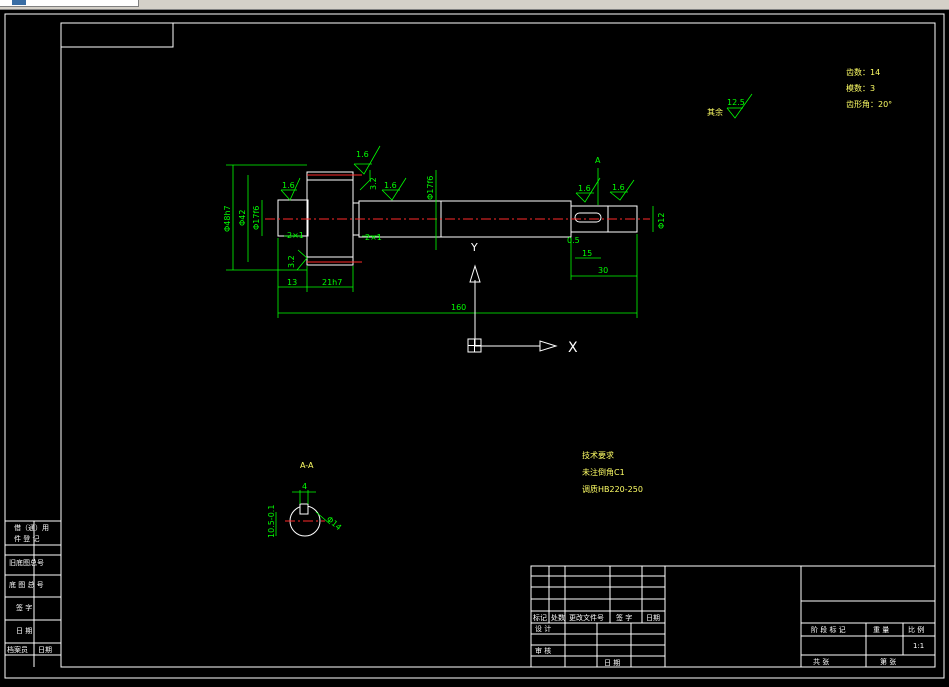  I want to click on chamfer-left: 2×1, so click(295, 235).